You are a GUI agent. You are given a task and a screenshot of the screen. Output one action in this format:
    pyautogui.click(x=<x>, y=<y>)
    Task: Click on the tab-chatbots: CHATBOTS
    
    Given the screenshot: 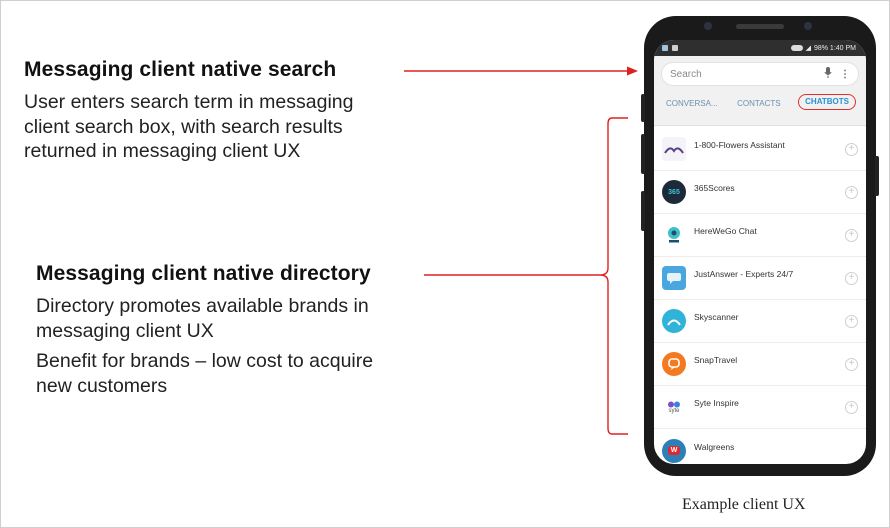 What is the action you would take?
    pyautogui.click(x=827, y=102)
    